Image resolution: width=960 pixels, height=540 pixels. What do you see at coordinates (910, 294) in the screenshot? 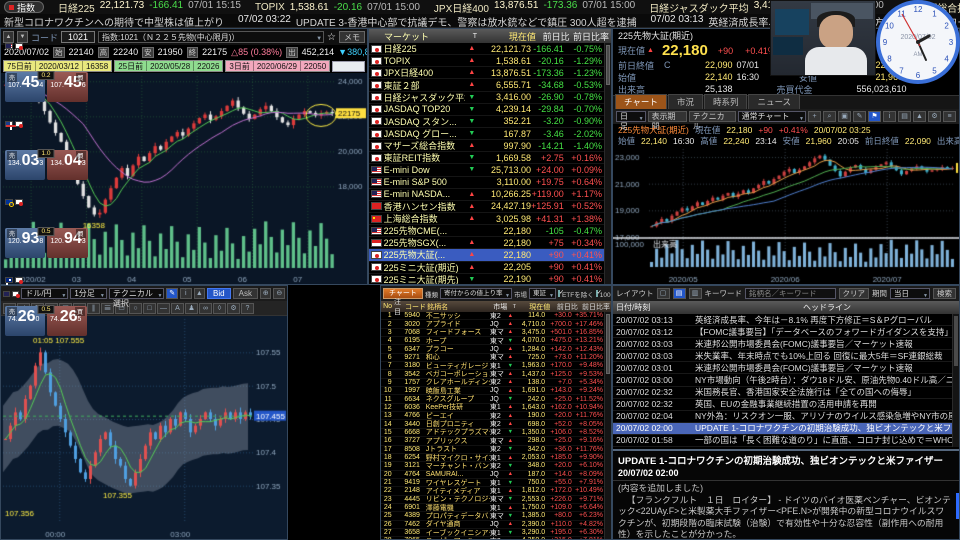
I see `period-select: 当日` at bounding box center [910, 294].